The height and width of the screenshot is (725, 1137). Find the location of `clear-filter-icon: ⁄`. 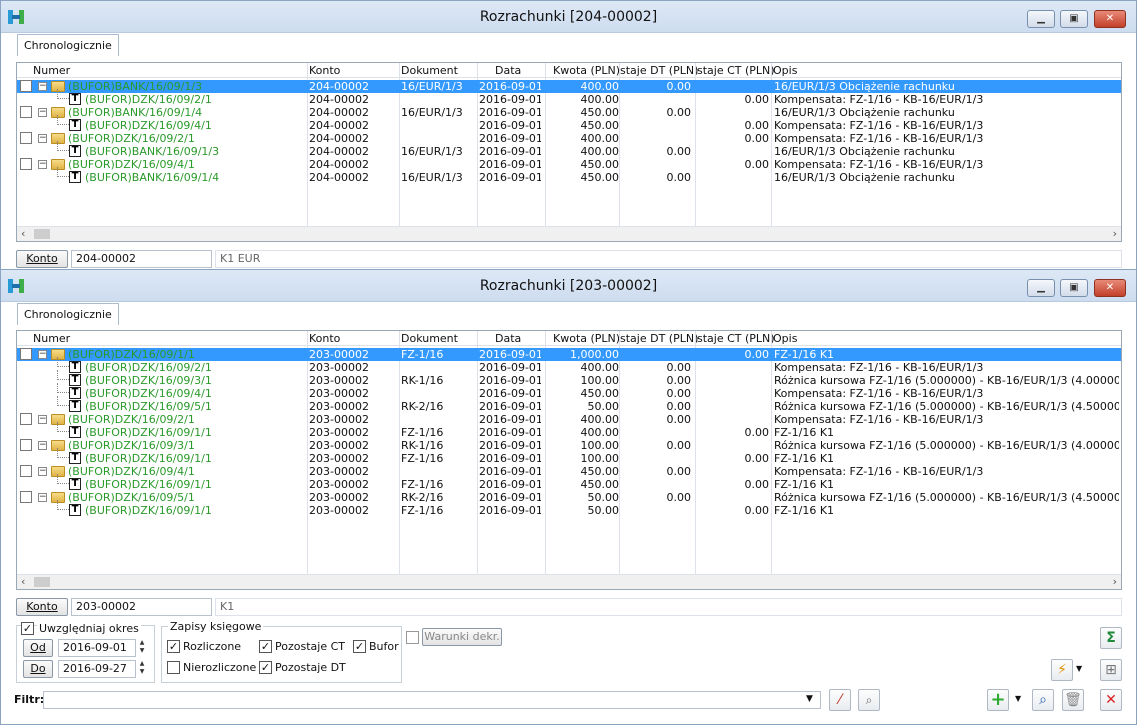

clear-filter-icon: ⁄ is located at coordinates (840, 700).